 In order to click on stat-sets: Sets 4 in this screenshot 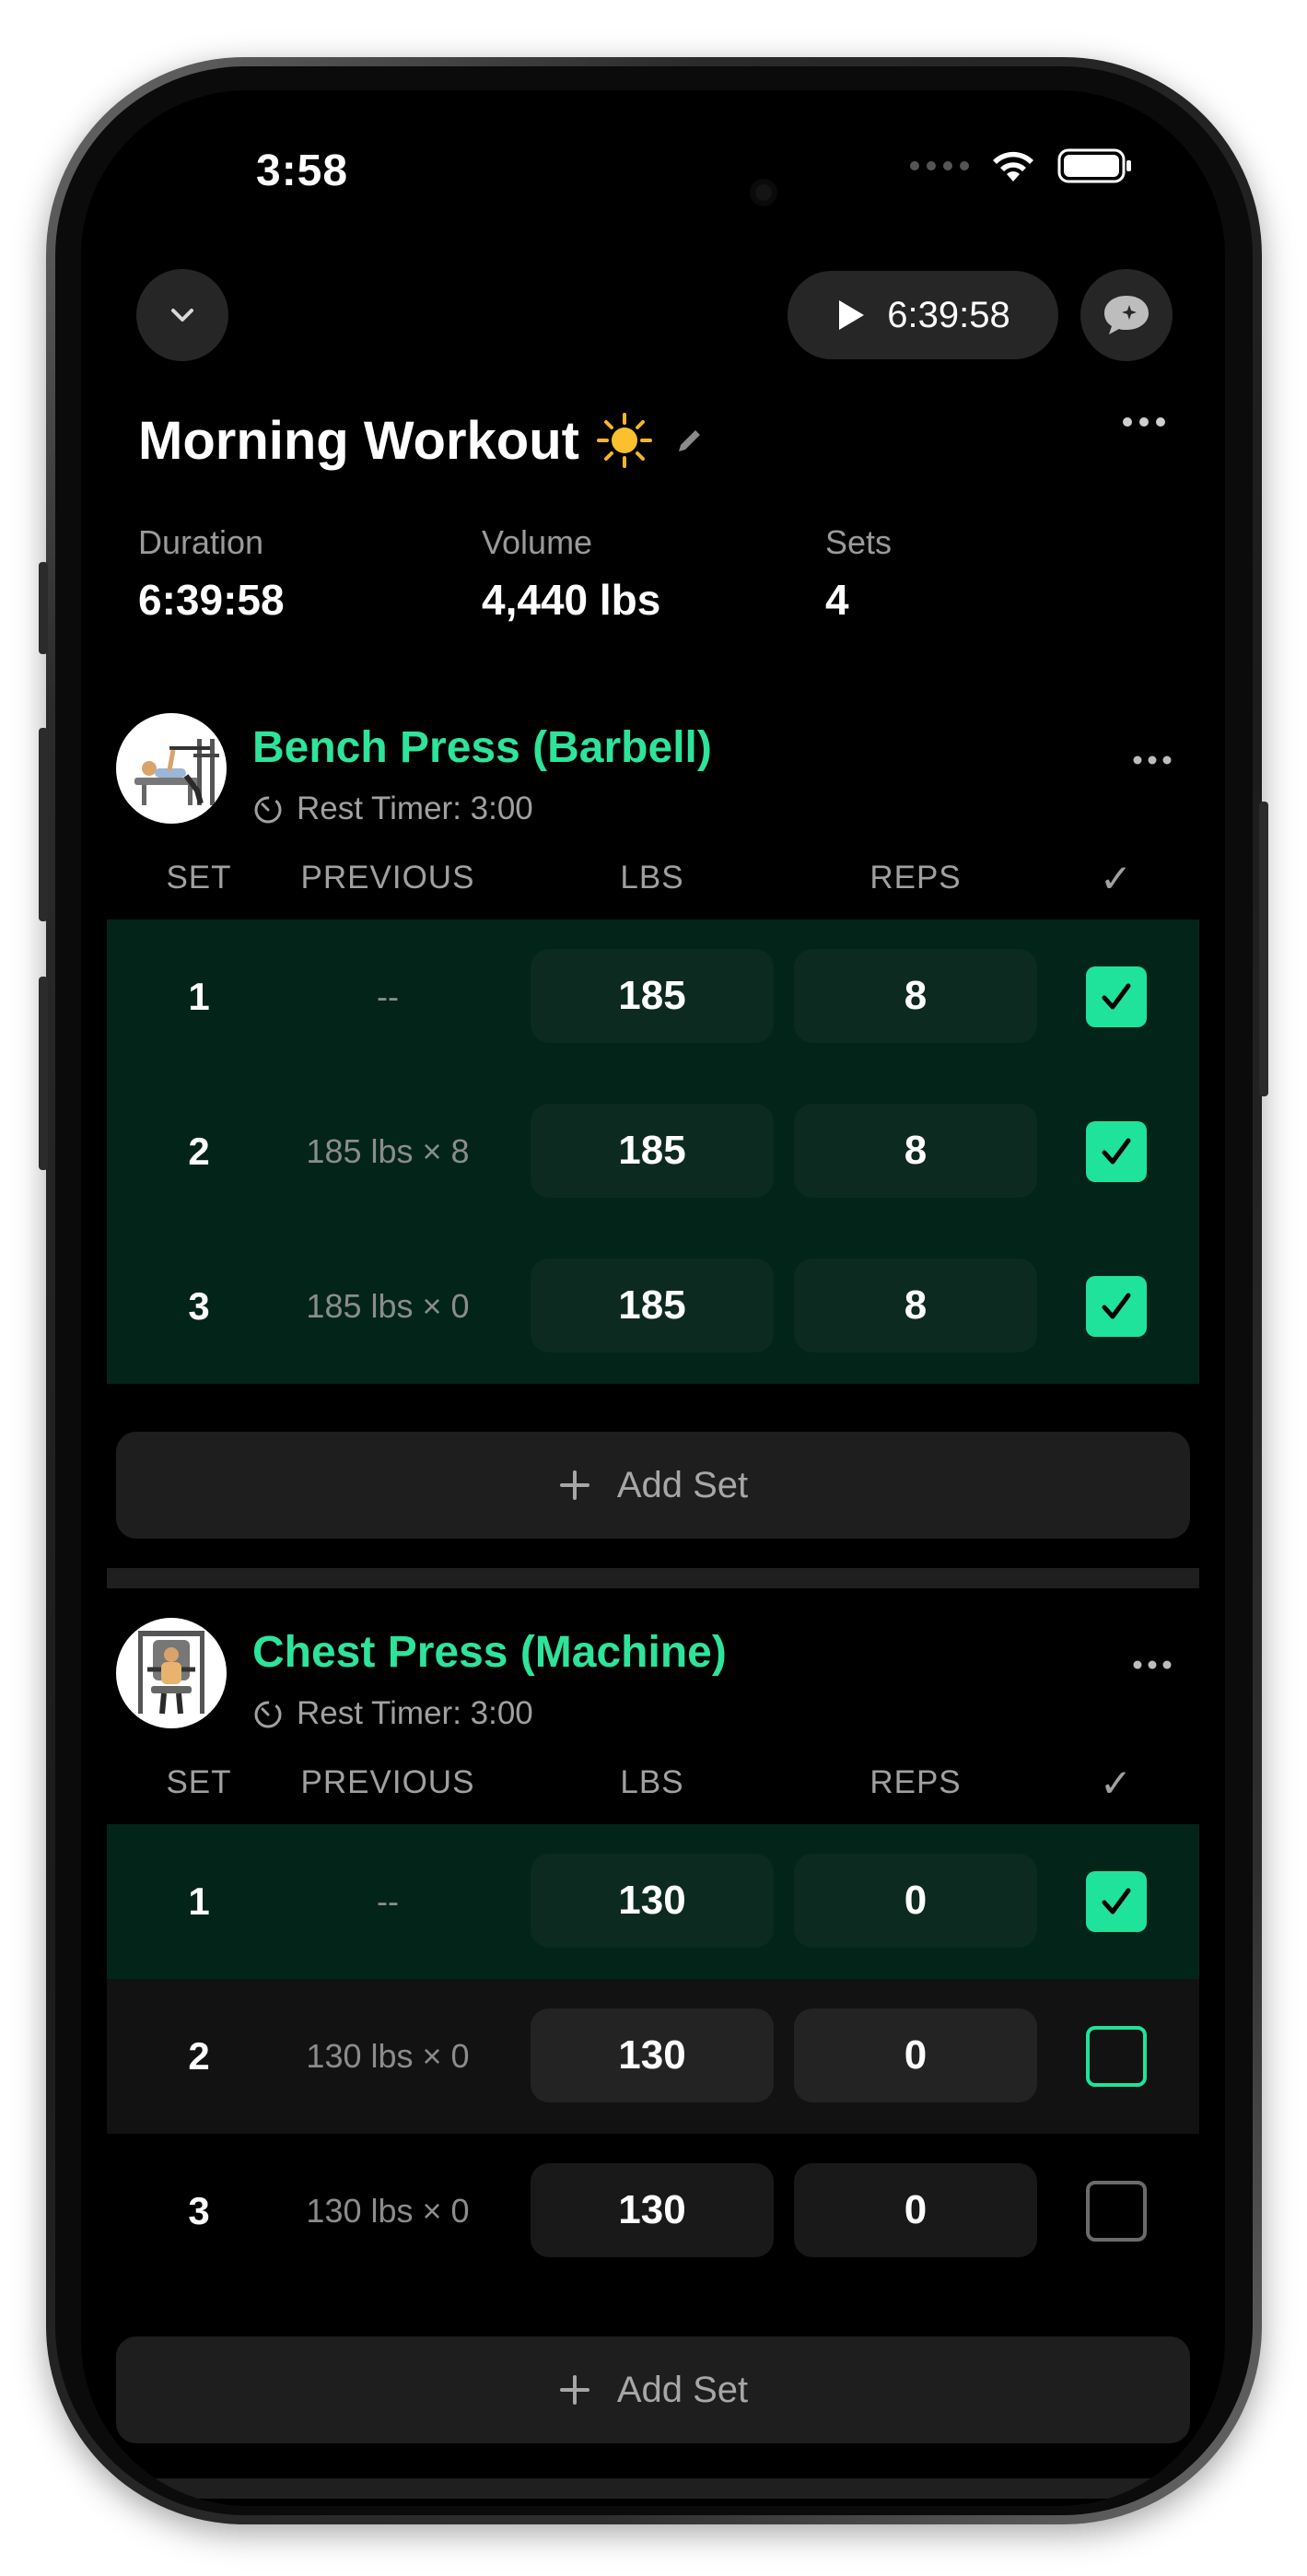, I will do `click(859, 574)`.